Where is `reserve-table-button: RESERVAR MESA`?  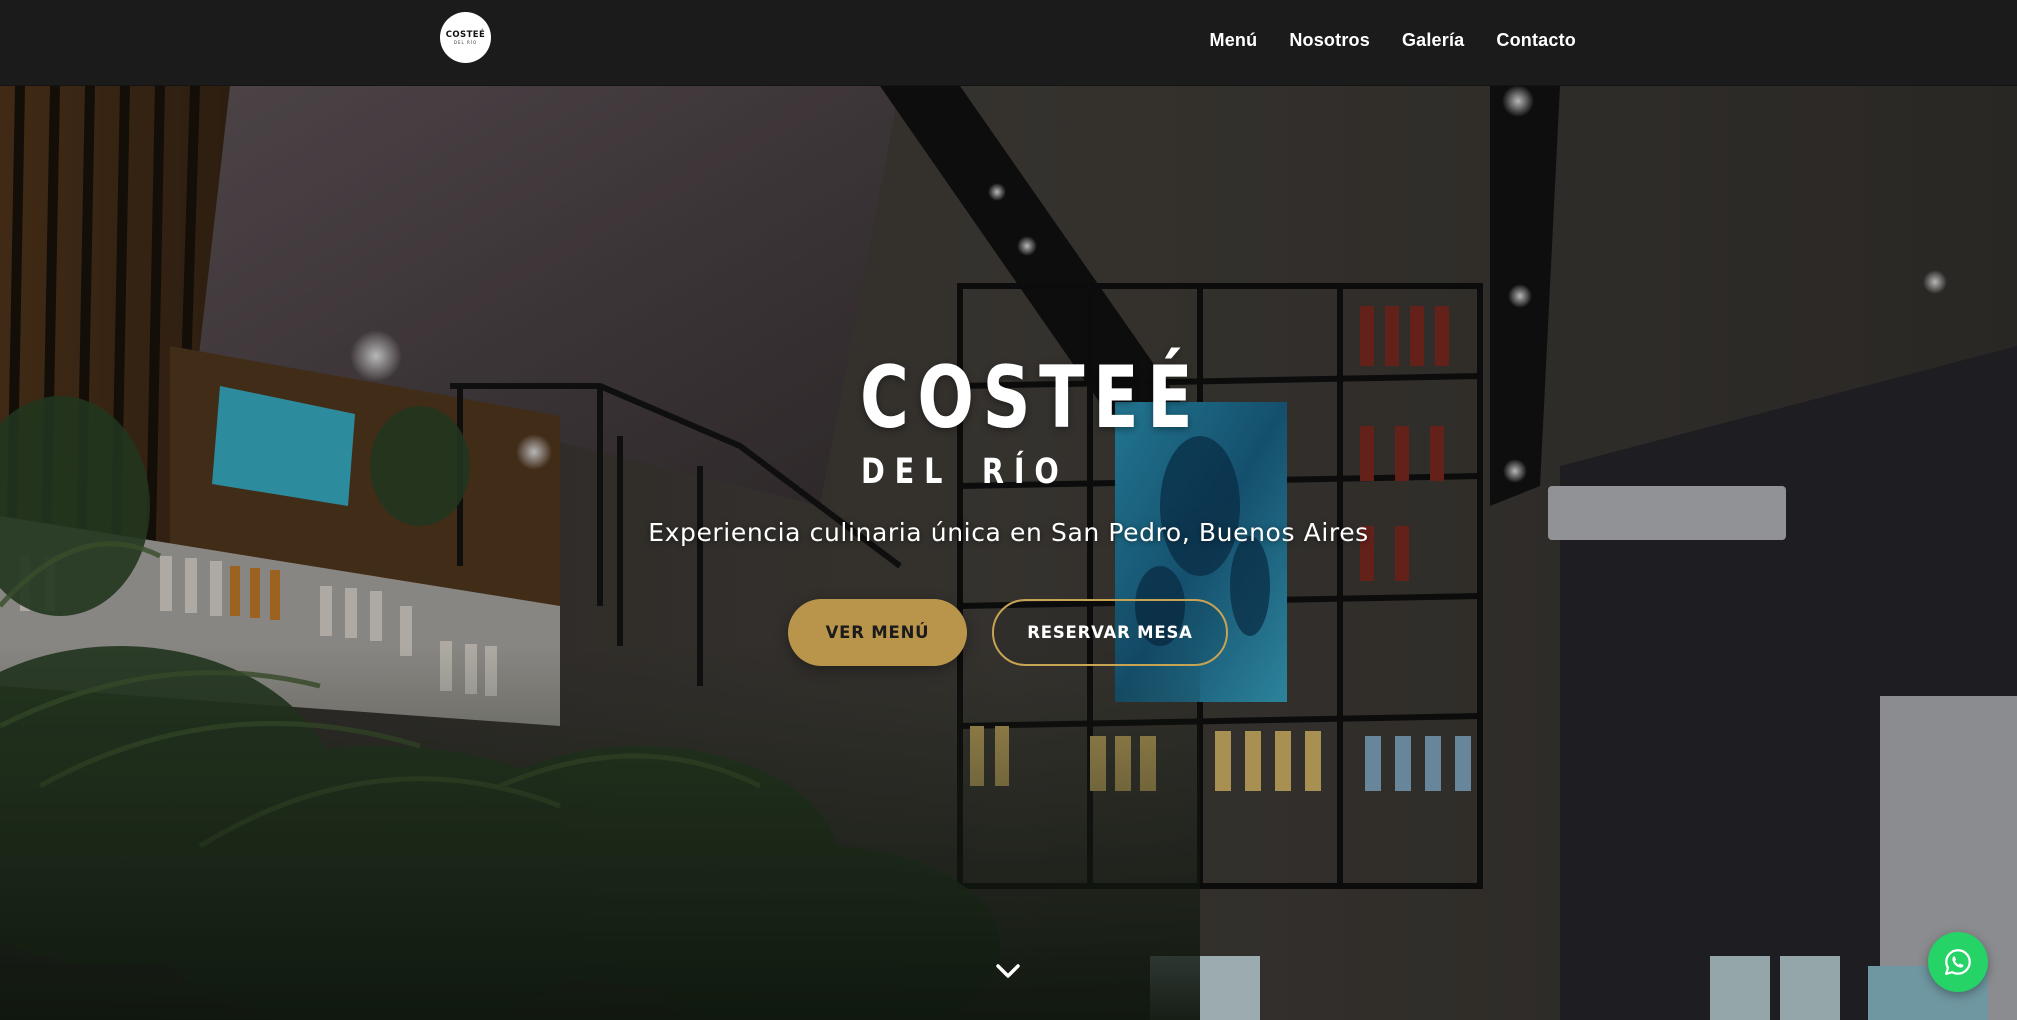
reserve-table-button: RESERVAR MESA is located at coordinates (1110, 632).